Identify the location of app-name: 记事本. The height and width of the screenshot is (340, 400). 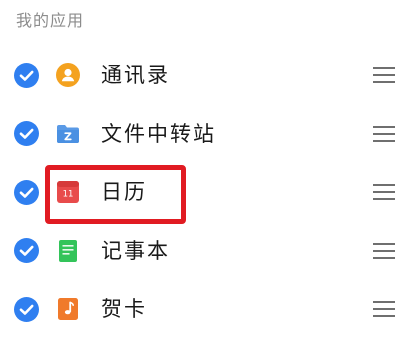
(135, 250).